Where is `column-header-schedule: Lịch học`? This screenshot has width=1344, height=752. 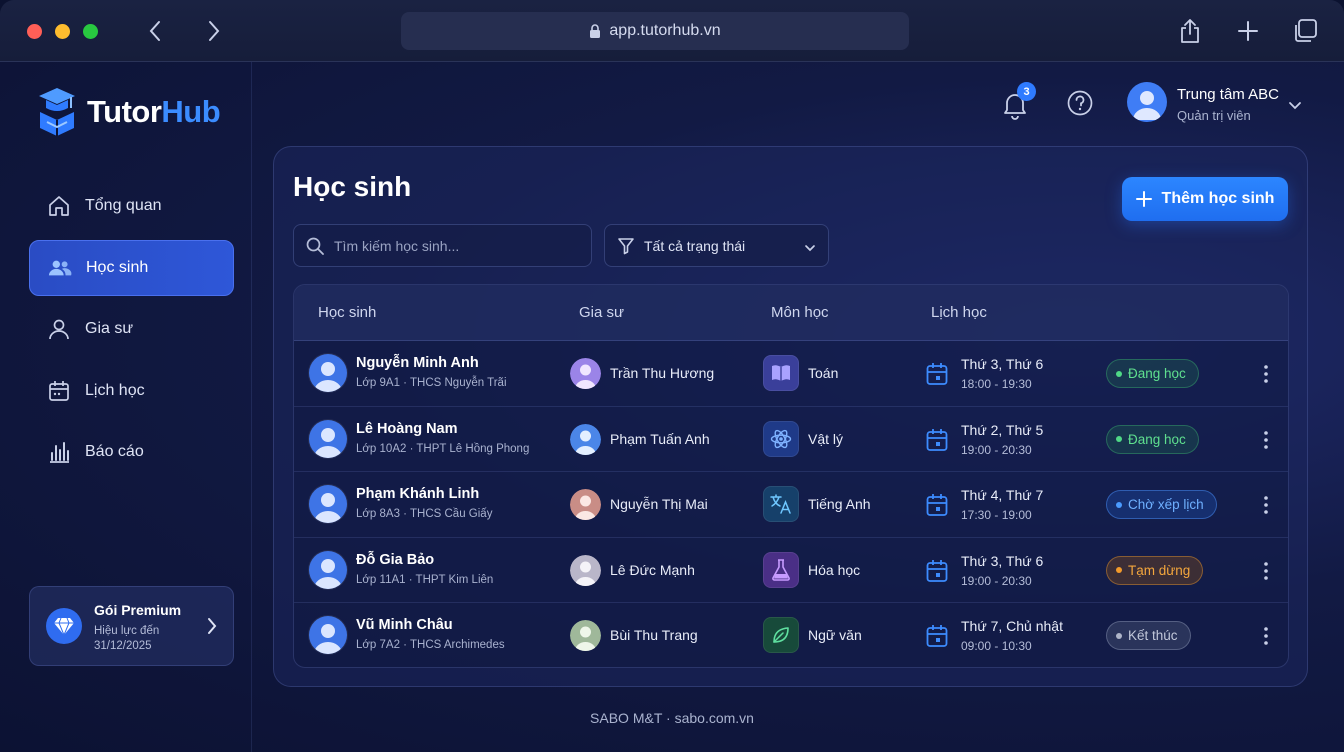 column-header-schedule: Lịch học is located at coordinates (959, 312).